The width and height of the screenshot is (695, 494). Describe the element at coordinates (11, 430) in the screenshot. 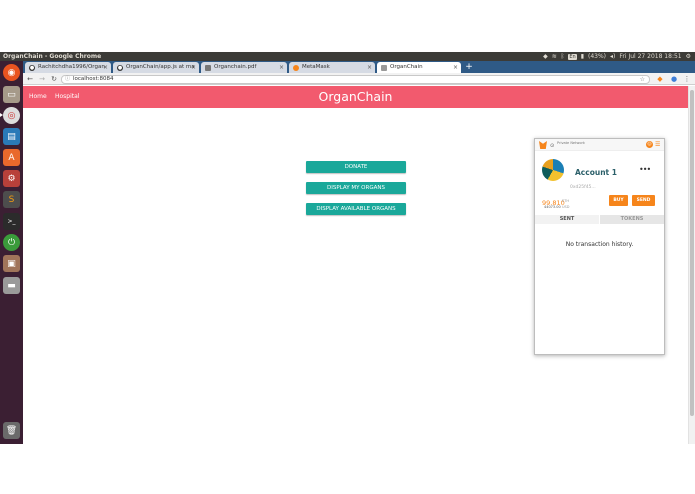

I see `trash-icon: 🗑` at that location.